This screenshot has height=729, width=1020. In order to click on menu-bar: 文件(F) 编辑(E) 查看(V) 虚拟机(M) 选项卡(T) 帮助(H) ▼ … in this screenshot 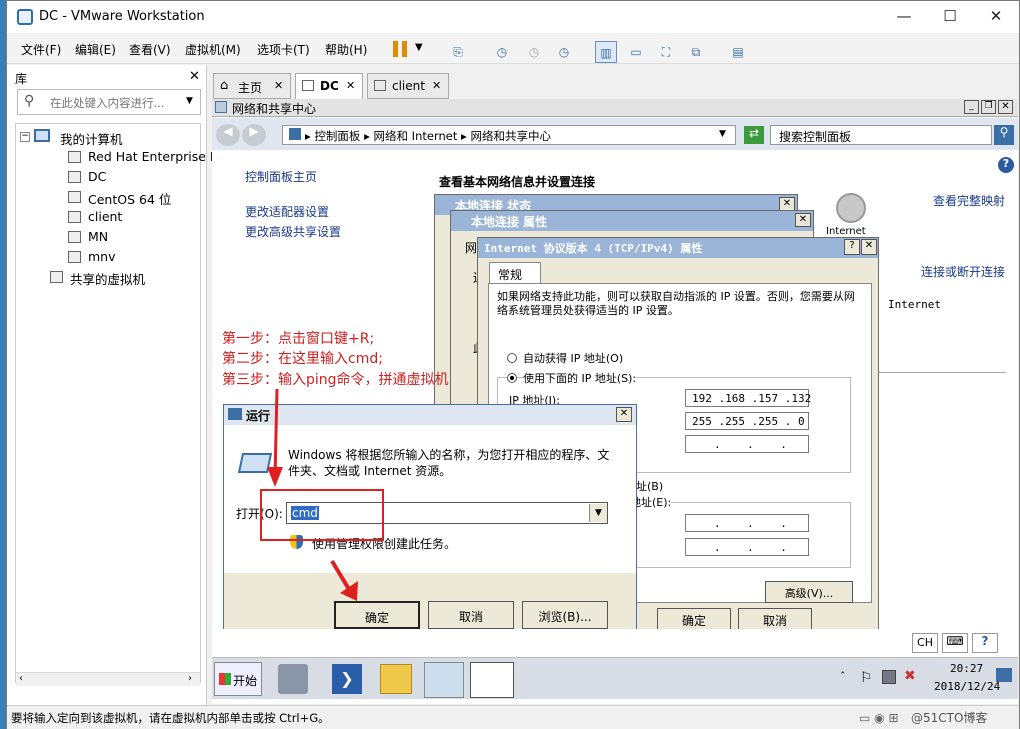, I will do `click(513, 49)`.